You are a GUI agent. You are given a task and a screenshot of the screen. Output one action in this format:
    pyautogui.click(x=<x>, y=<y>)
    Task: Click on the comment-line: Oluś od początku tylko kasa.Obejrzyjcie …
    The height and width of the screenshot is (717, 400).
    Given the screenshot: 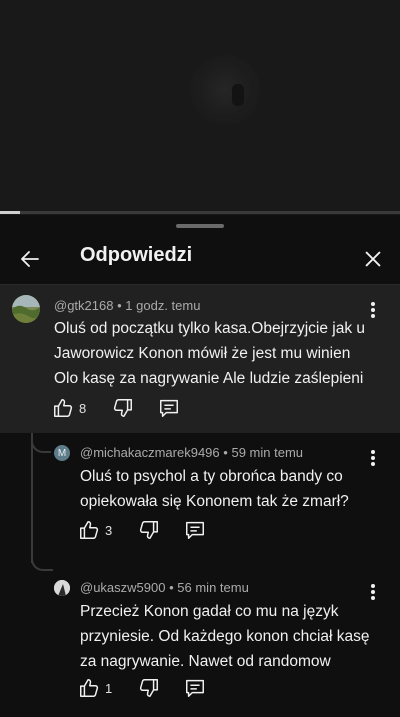 What is the action you would take?
    pyautogui.click(x=209, y=328)
    